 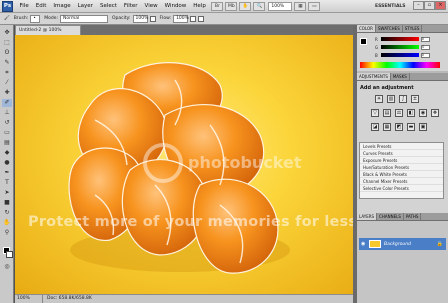 I want to click on gradient-map-icon: ▬, so click(x=411, y=127).